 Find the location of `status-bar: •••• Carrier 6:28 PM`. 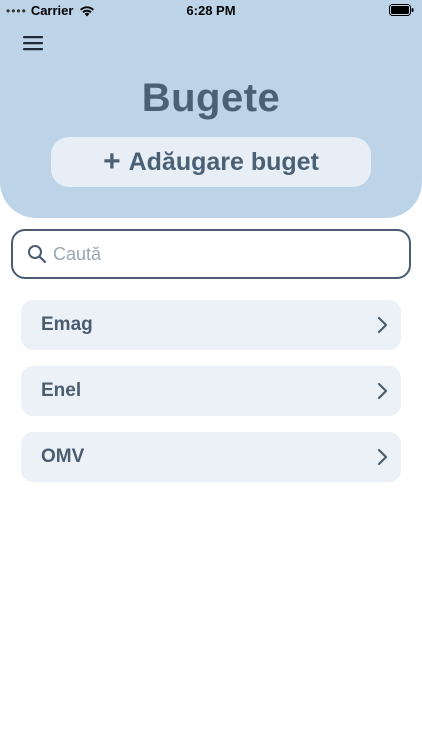

status-bar: •••• Carrier 6:28 PM is located at coordinates (211, 11).